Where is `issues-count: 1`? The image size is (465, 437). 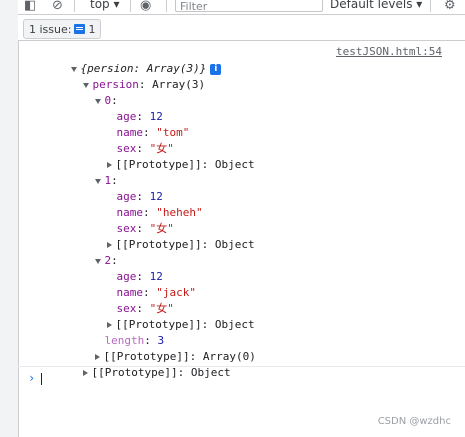 issues-count: 1 is located at coordinates (92, 29).